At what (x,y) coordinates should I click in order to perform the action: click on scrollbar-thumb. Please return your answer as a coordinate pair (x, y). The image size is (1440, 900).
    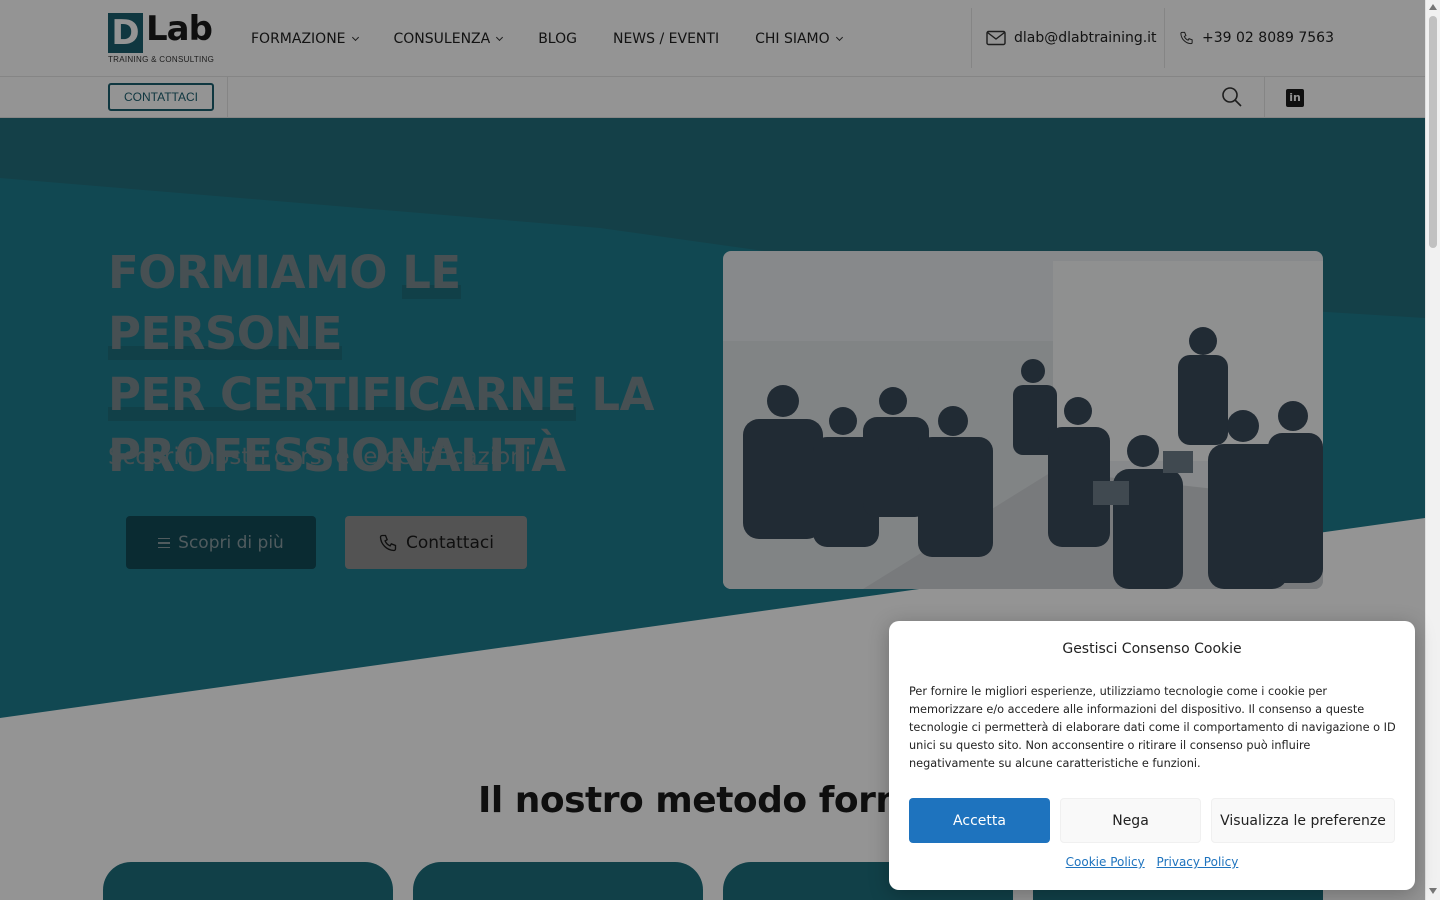
    Looking at the image, I should click on (1433, 132).